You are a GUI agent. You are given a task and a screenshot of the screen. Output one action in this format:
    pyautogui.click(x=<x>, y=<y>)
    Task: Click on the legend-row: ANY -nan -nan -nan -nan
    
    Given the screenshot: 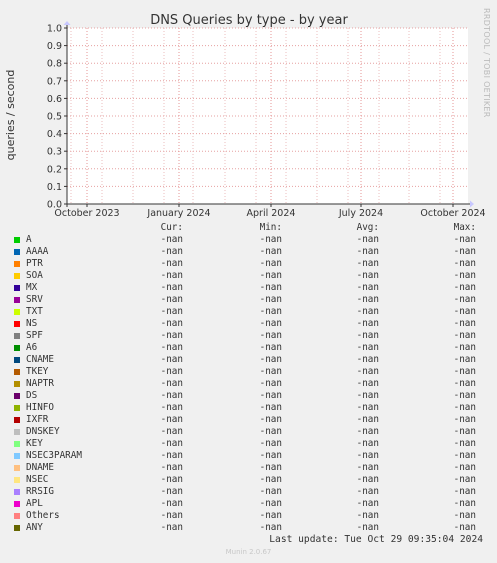 What is the action you would take?
    pyautogui.click(x=248, y=528)
    